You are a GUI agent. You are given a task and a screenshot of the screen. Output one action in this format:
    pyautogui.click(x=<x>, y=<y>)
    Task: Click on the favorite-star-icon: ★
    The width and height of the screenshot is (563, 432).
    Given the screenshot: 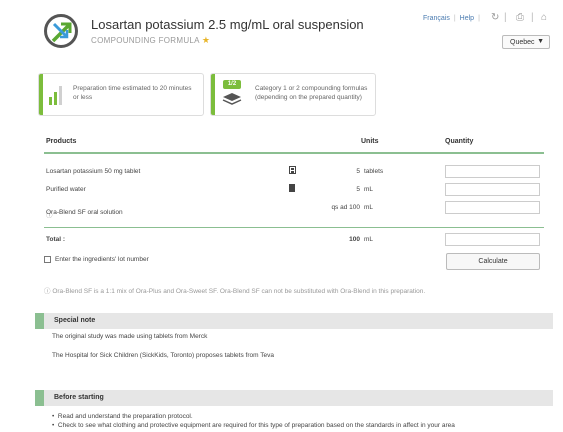 What is the action you would take?
    pyautogui.click(x=206, y=40)
    